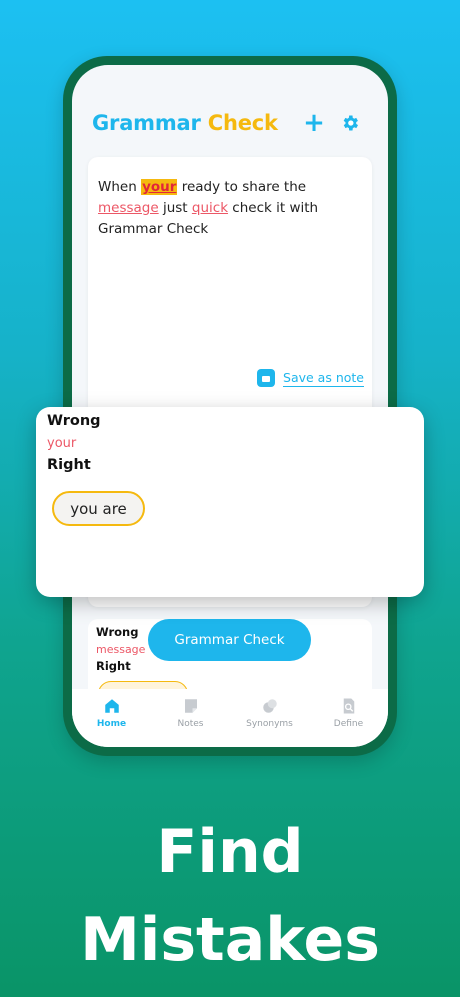 The height and width of the screenshot is (997, 460). What do you see at coordinates (323, 378) in the screenshot?
I see `save-as-note-label: Save as note` at bounding box center [323, 378].